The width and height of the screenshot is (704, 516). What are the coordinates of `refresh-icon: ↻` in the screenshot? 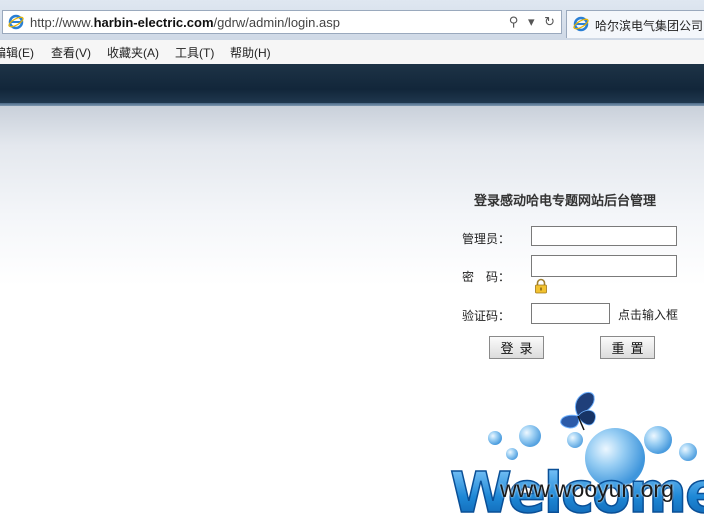 It's located at (549, 21).